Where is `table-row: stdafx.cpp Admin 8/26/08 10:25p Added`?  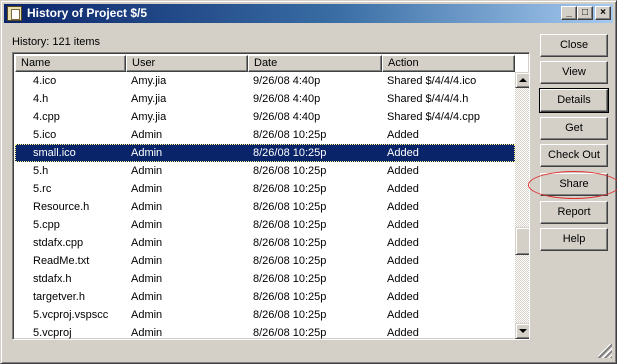 table-row: stdafx.cpp Admin 8/26/08 10:25p Added is located at coordinates (265, 243).